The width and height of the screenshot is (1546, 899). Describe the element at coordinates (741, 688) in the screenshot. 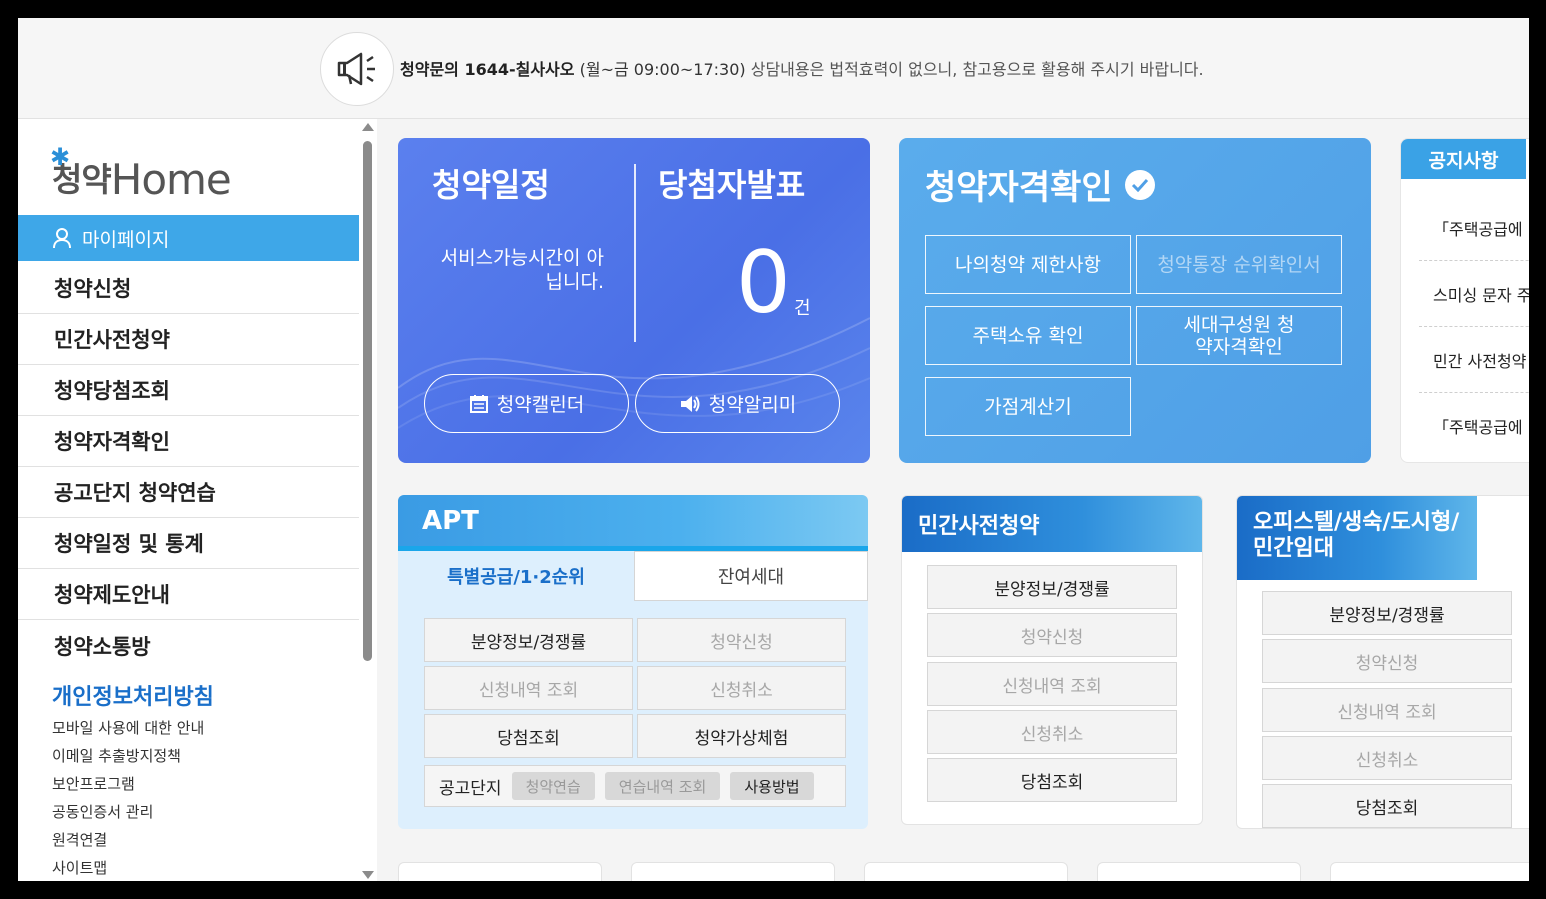

I see `apt-cancel-button: 신청취소` at that location.